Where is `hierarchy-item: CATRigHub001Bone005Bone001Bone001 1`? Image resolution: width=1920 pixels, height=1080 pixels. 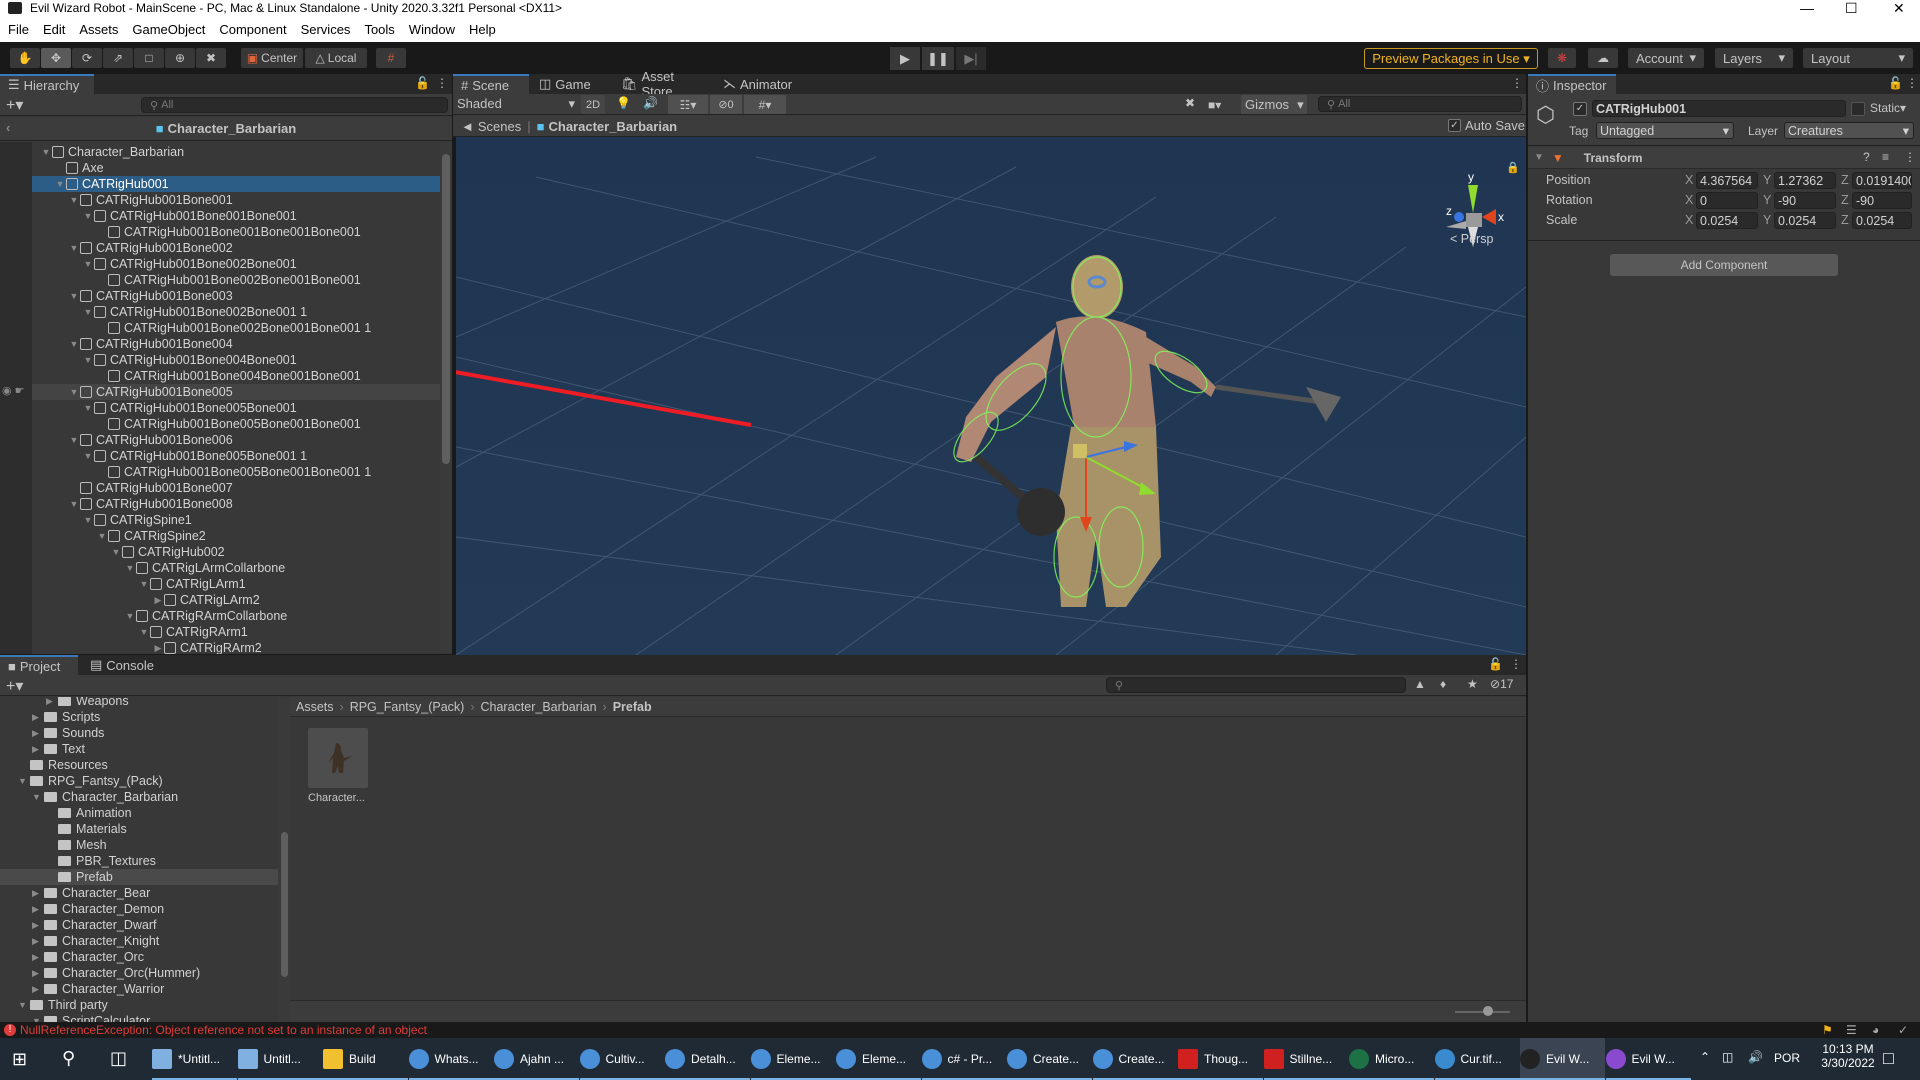
hierarchy-item: CATRigHub001Bone005Bone001Bone001 1 is located at coordinates (236, 472).